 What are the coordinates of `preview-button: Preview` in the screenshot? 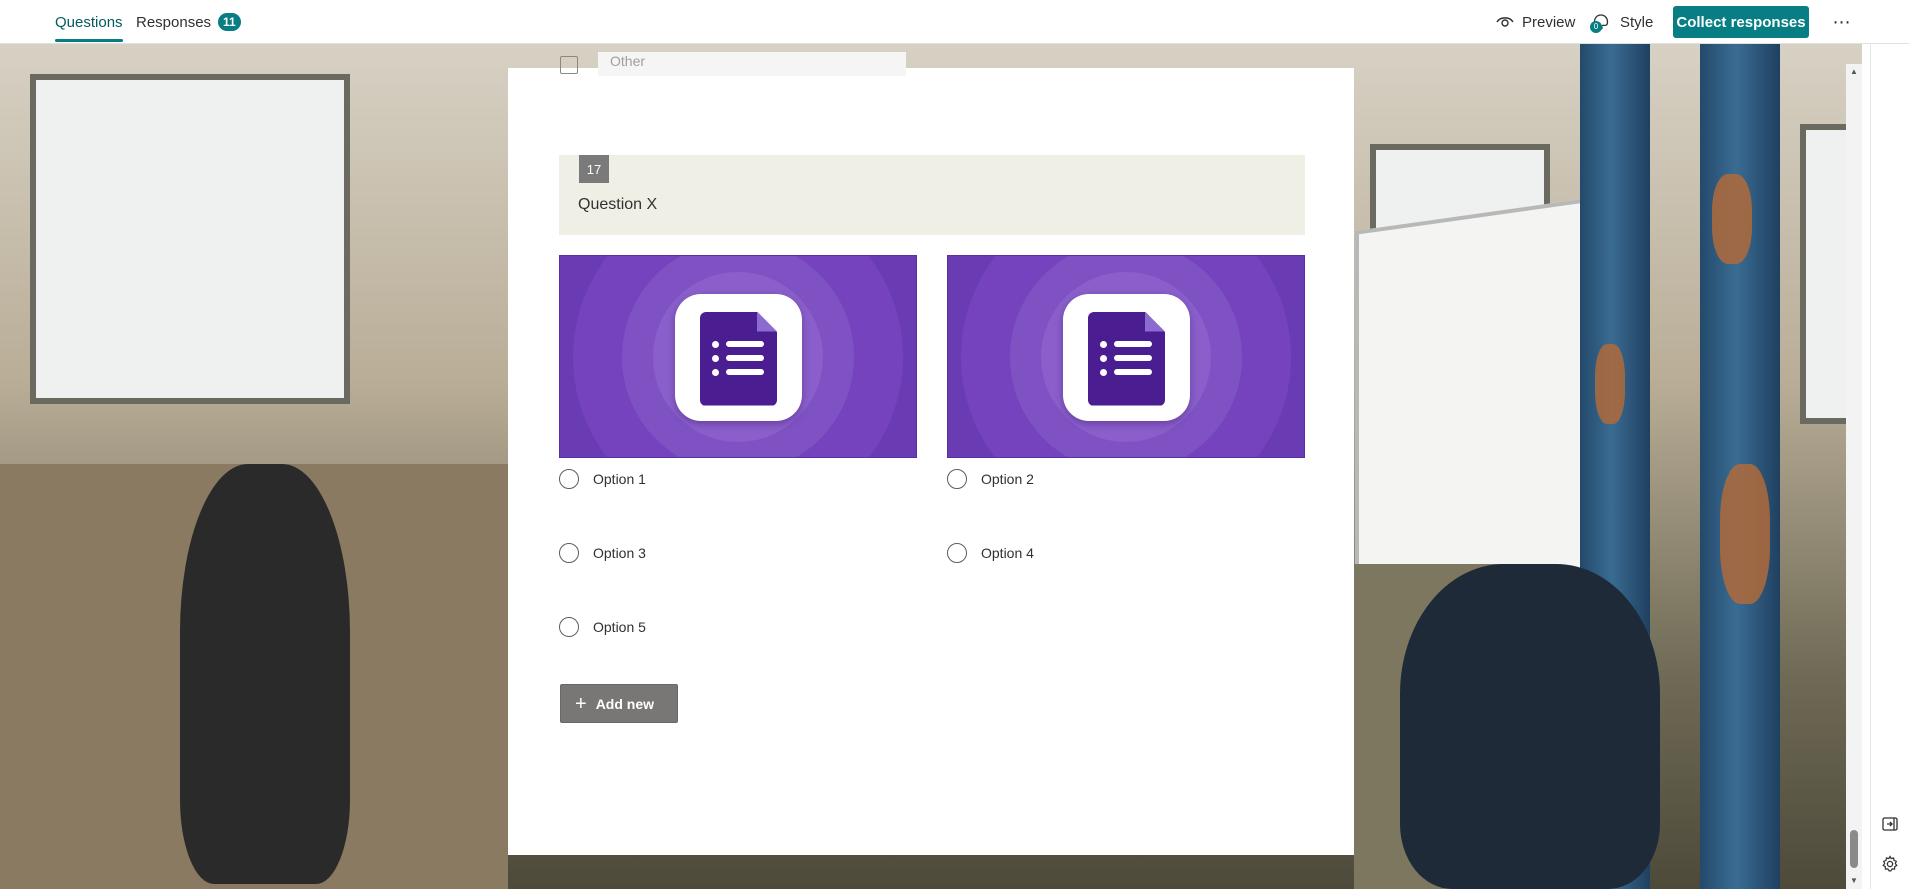 It's located at (1535, 22).